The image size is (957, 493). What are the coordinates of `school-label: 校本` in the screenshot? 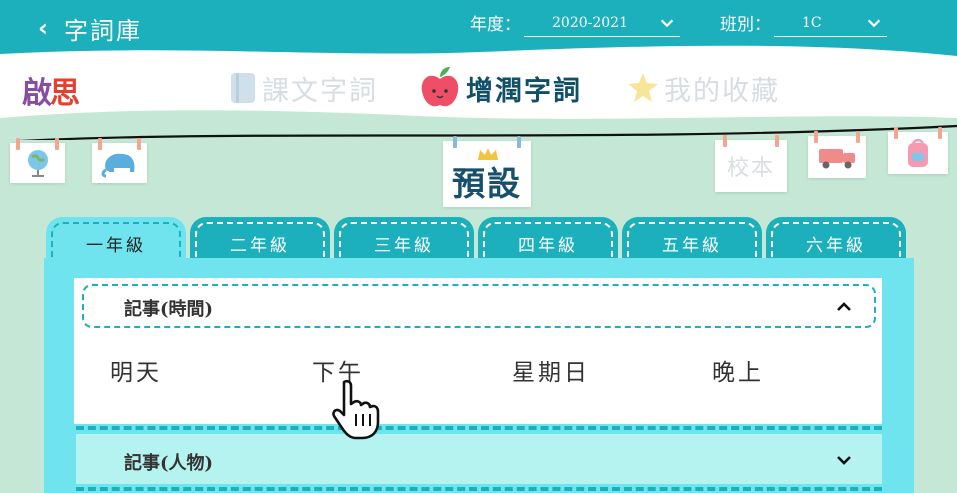 It's located at (750, 168).